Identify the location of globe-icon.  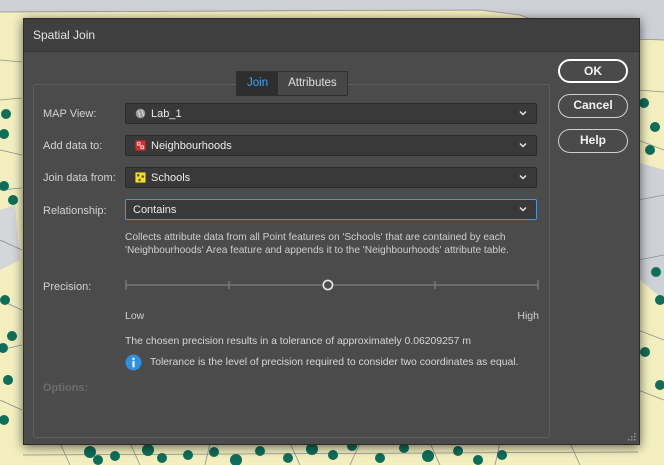
(140, 113).